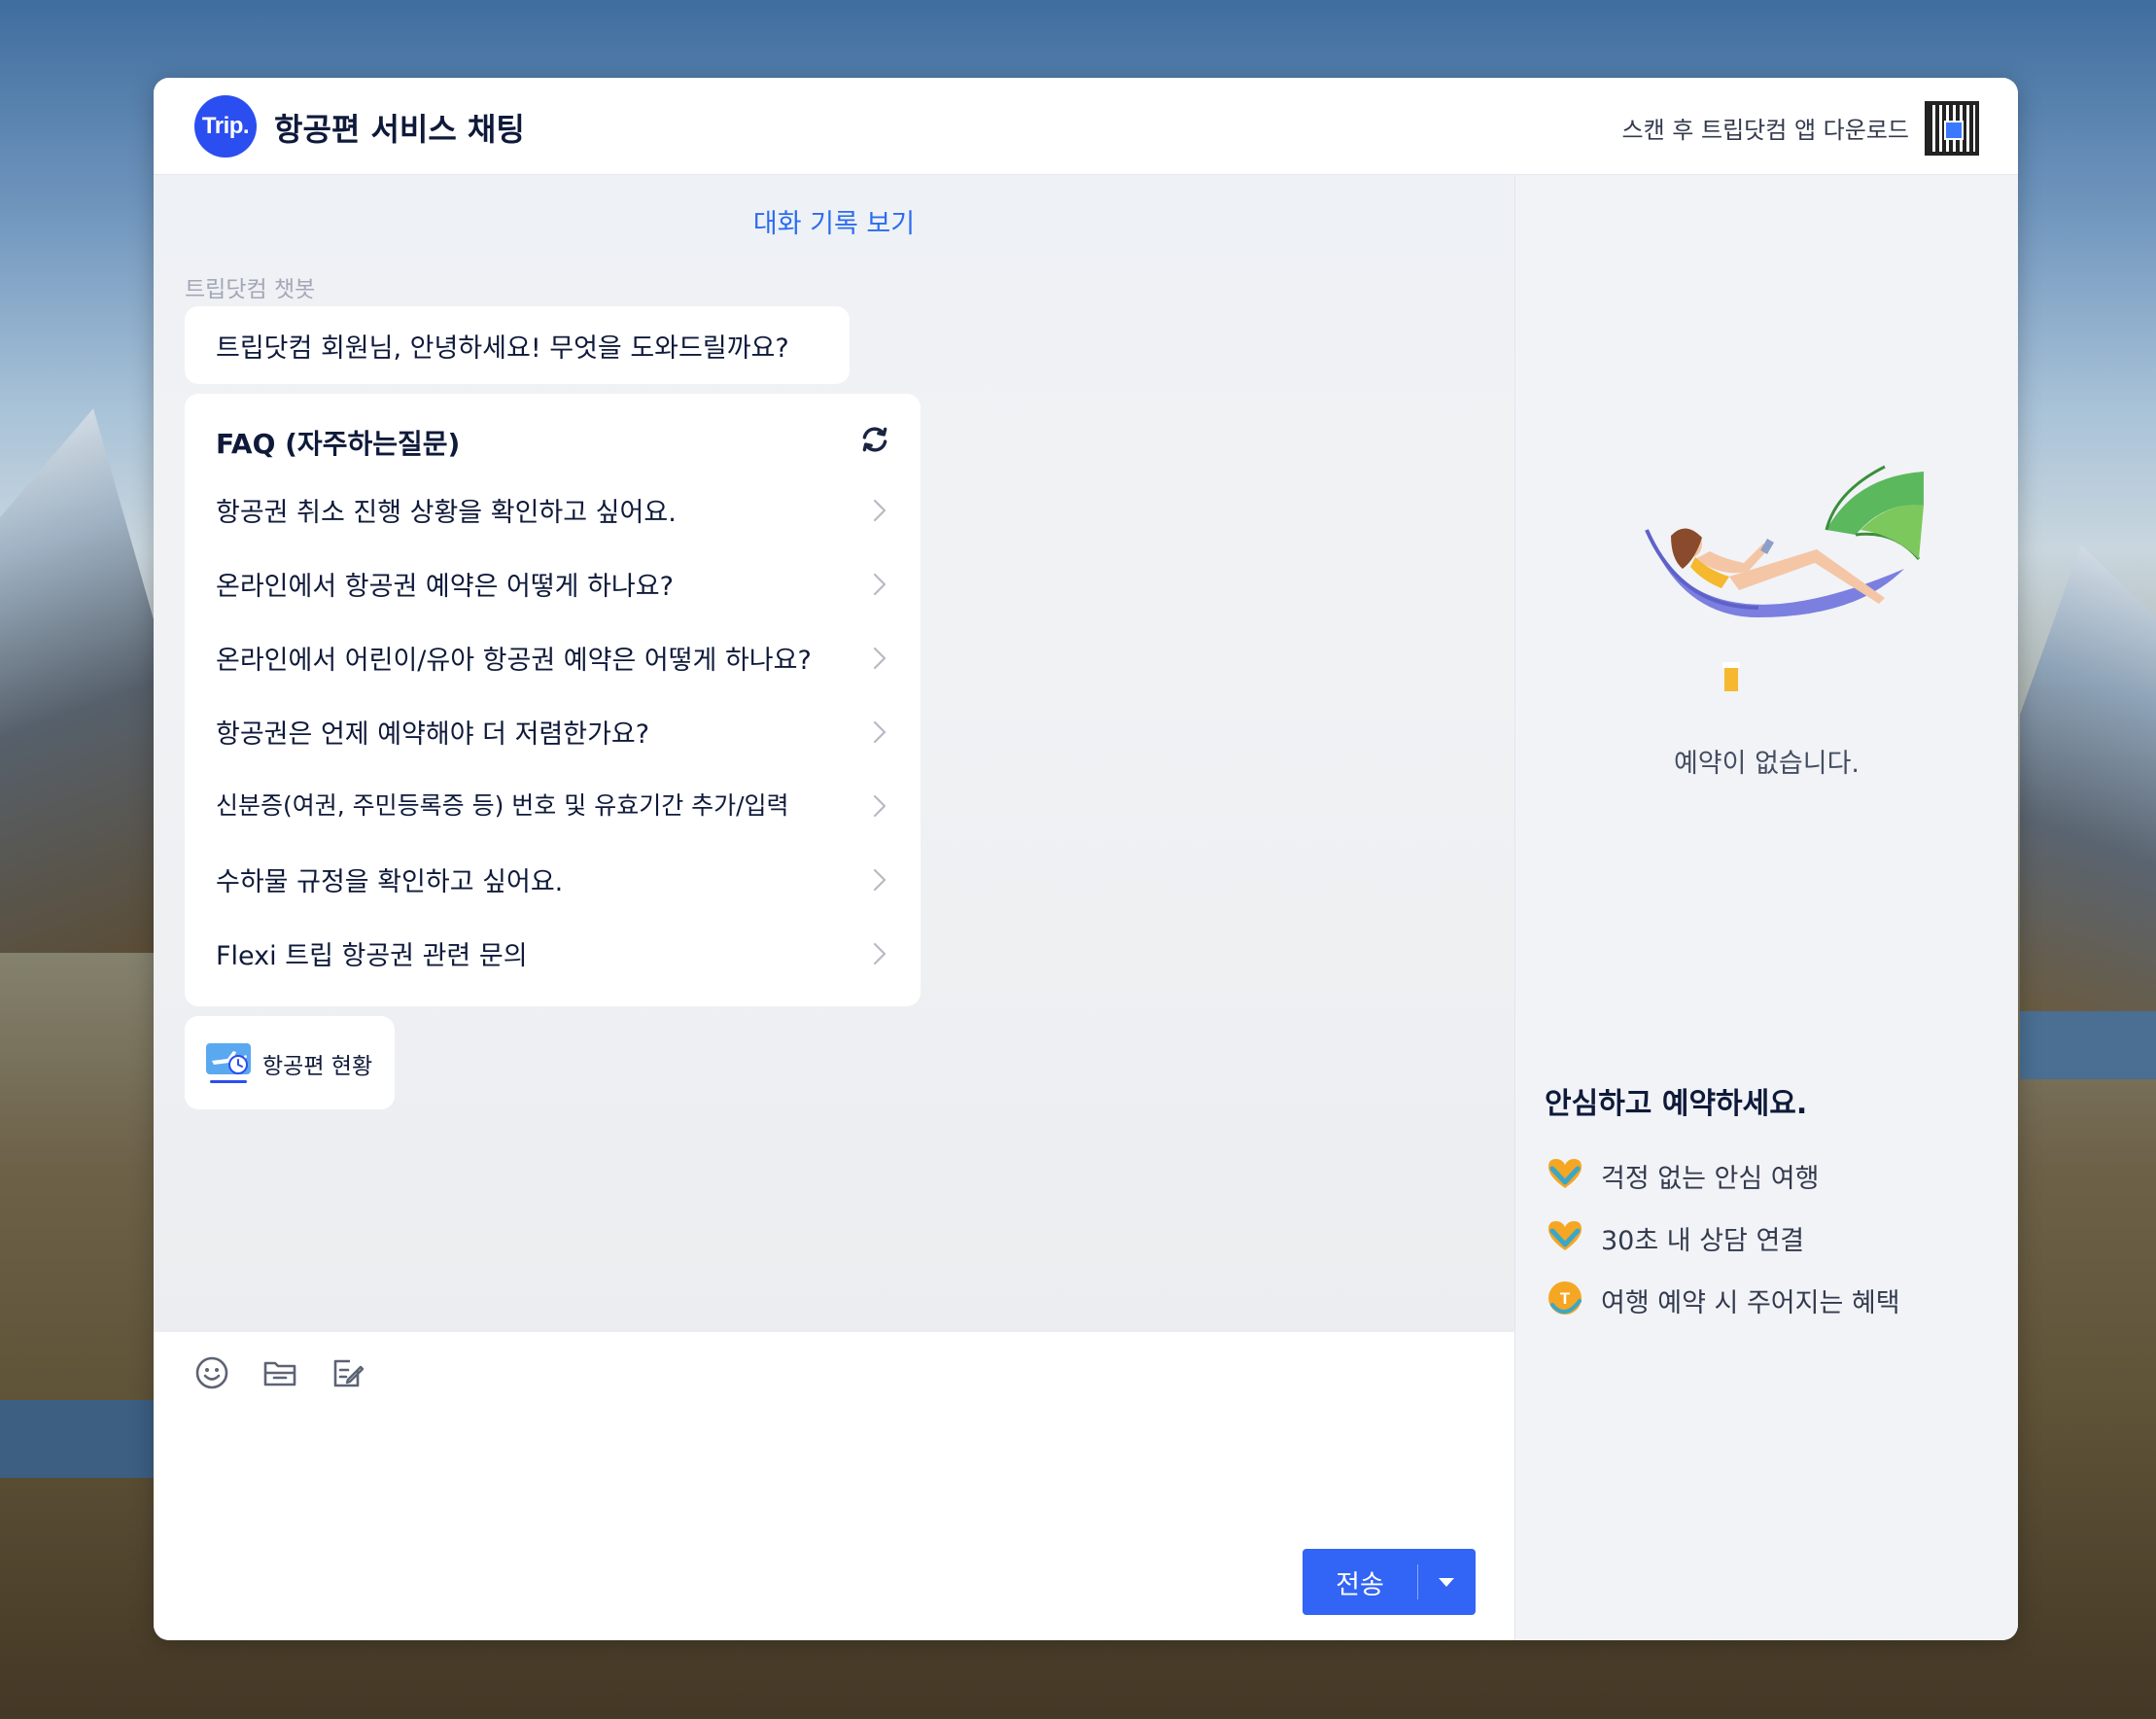  What do you see at coordinates (390, 882) in the screenshot?
I see `faq-item-label: 수하물 규정을 확인하고 싶어요.` at bounding box center [390, 882].